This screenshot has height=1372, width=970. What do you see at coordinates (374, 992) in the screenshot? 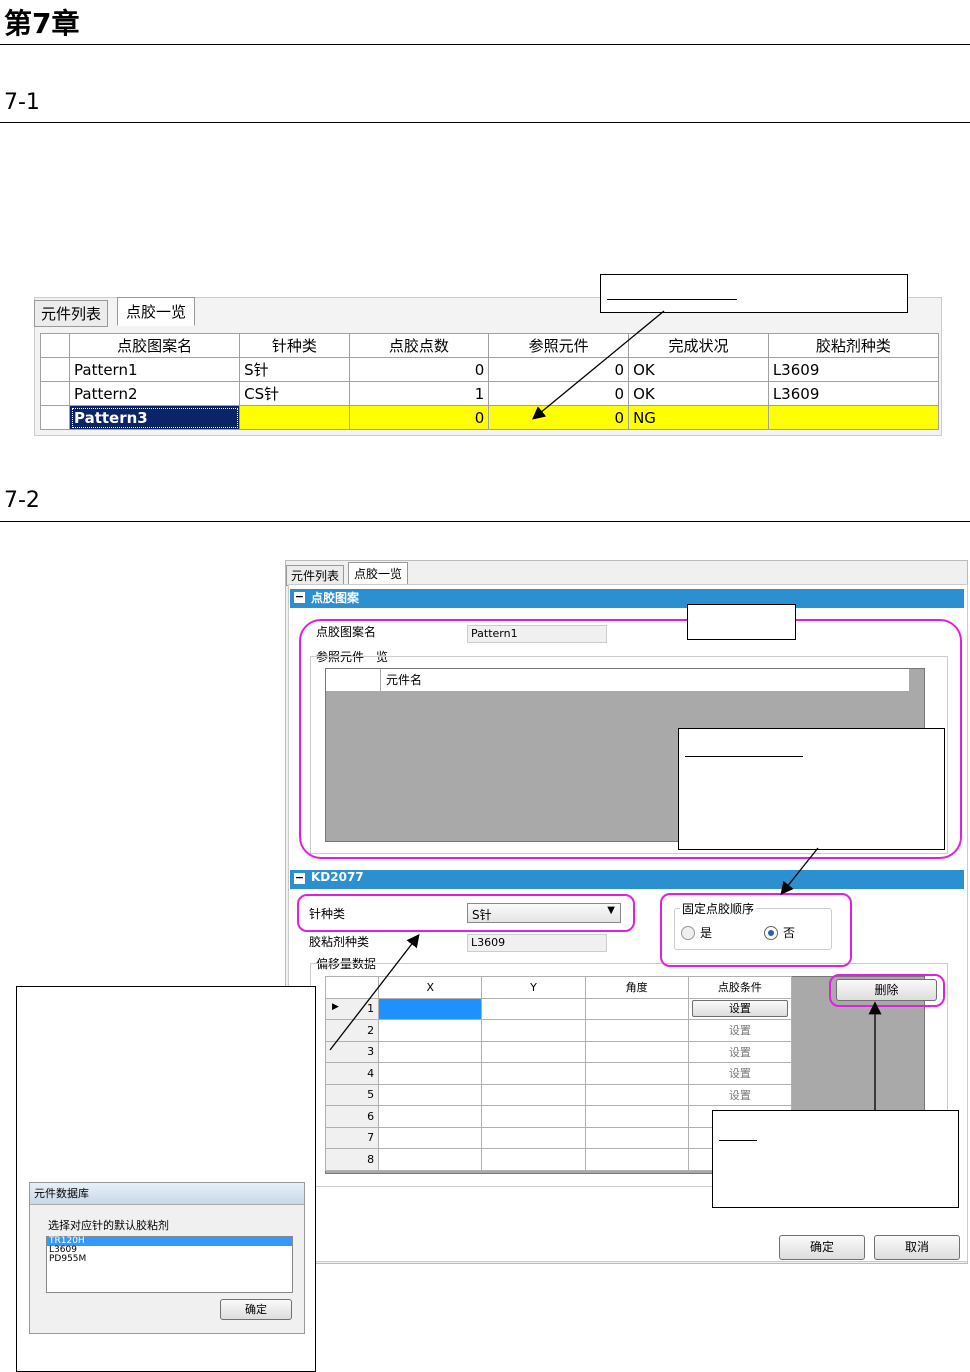
I see `arrow-needle-type` at bounding box center [374, 992].